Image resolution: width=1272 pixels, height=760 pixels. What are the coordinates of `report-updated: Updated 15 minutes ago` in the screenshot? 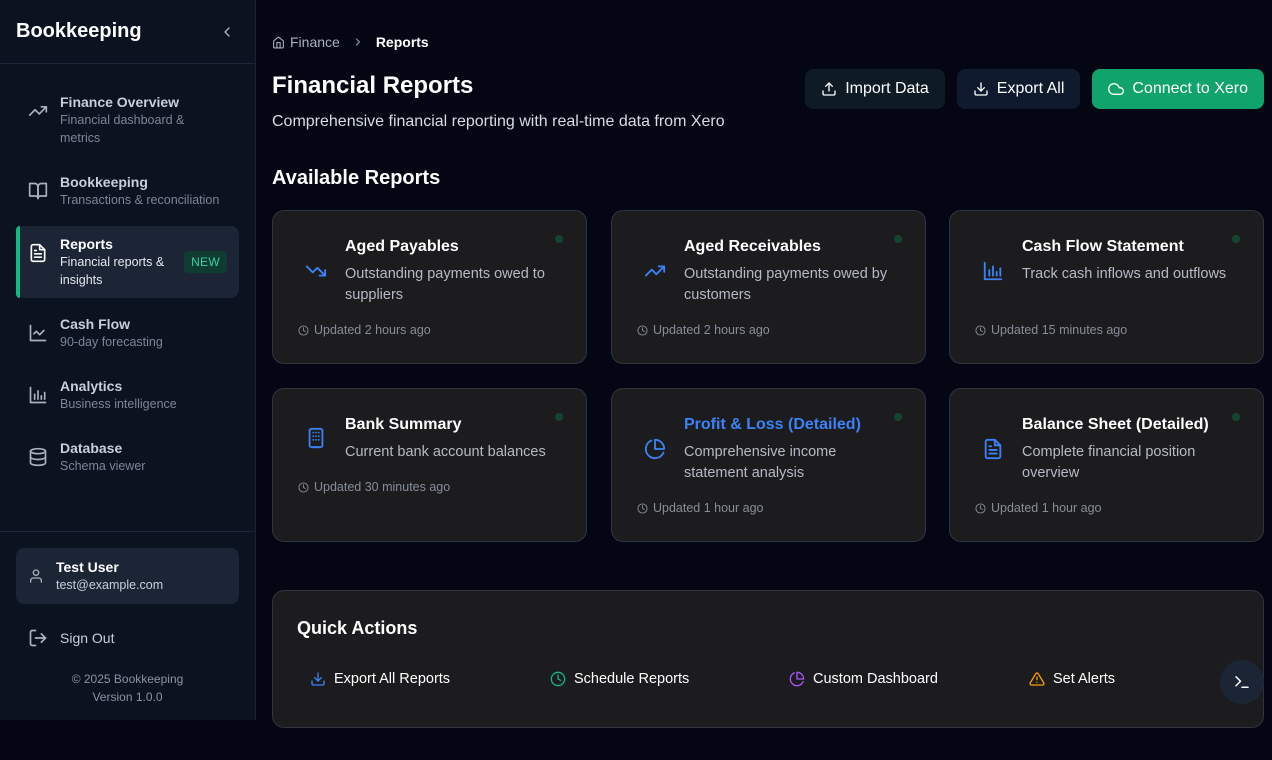 It's located at (1051, 330).